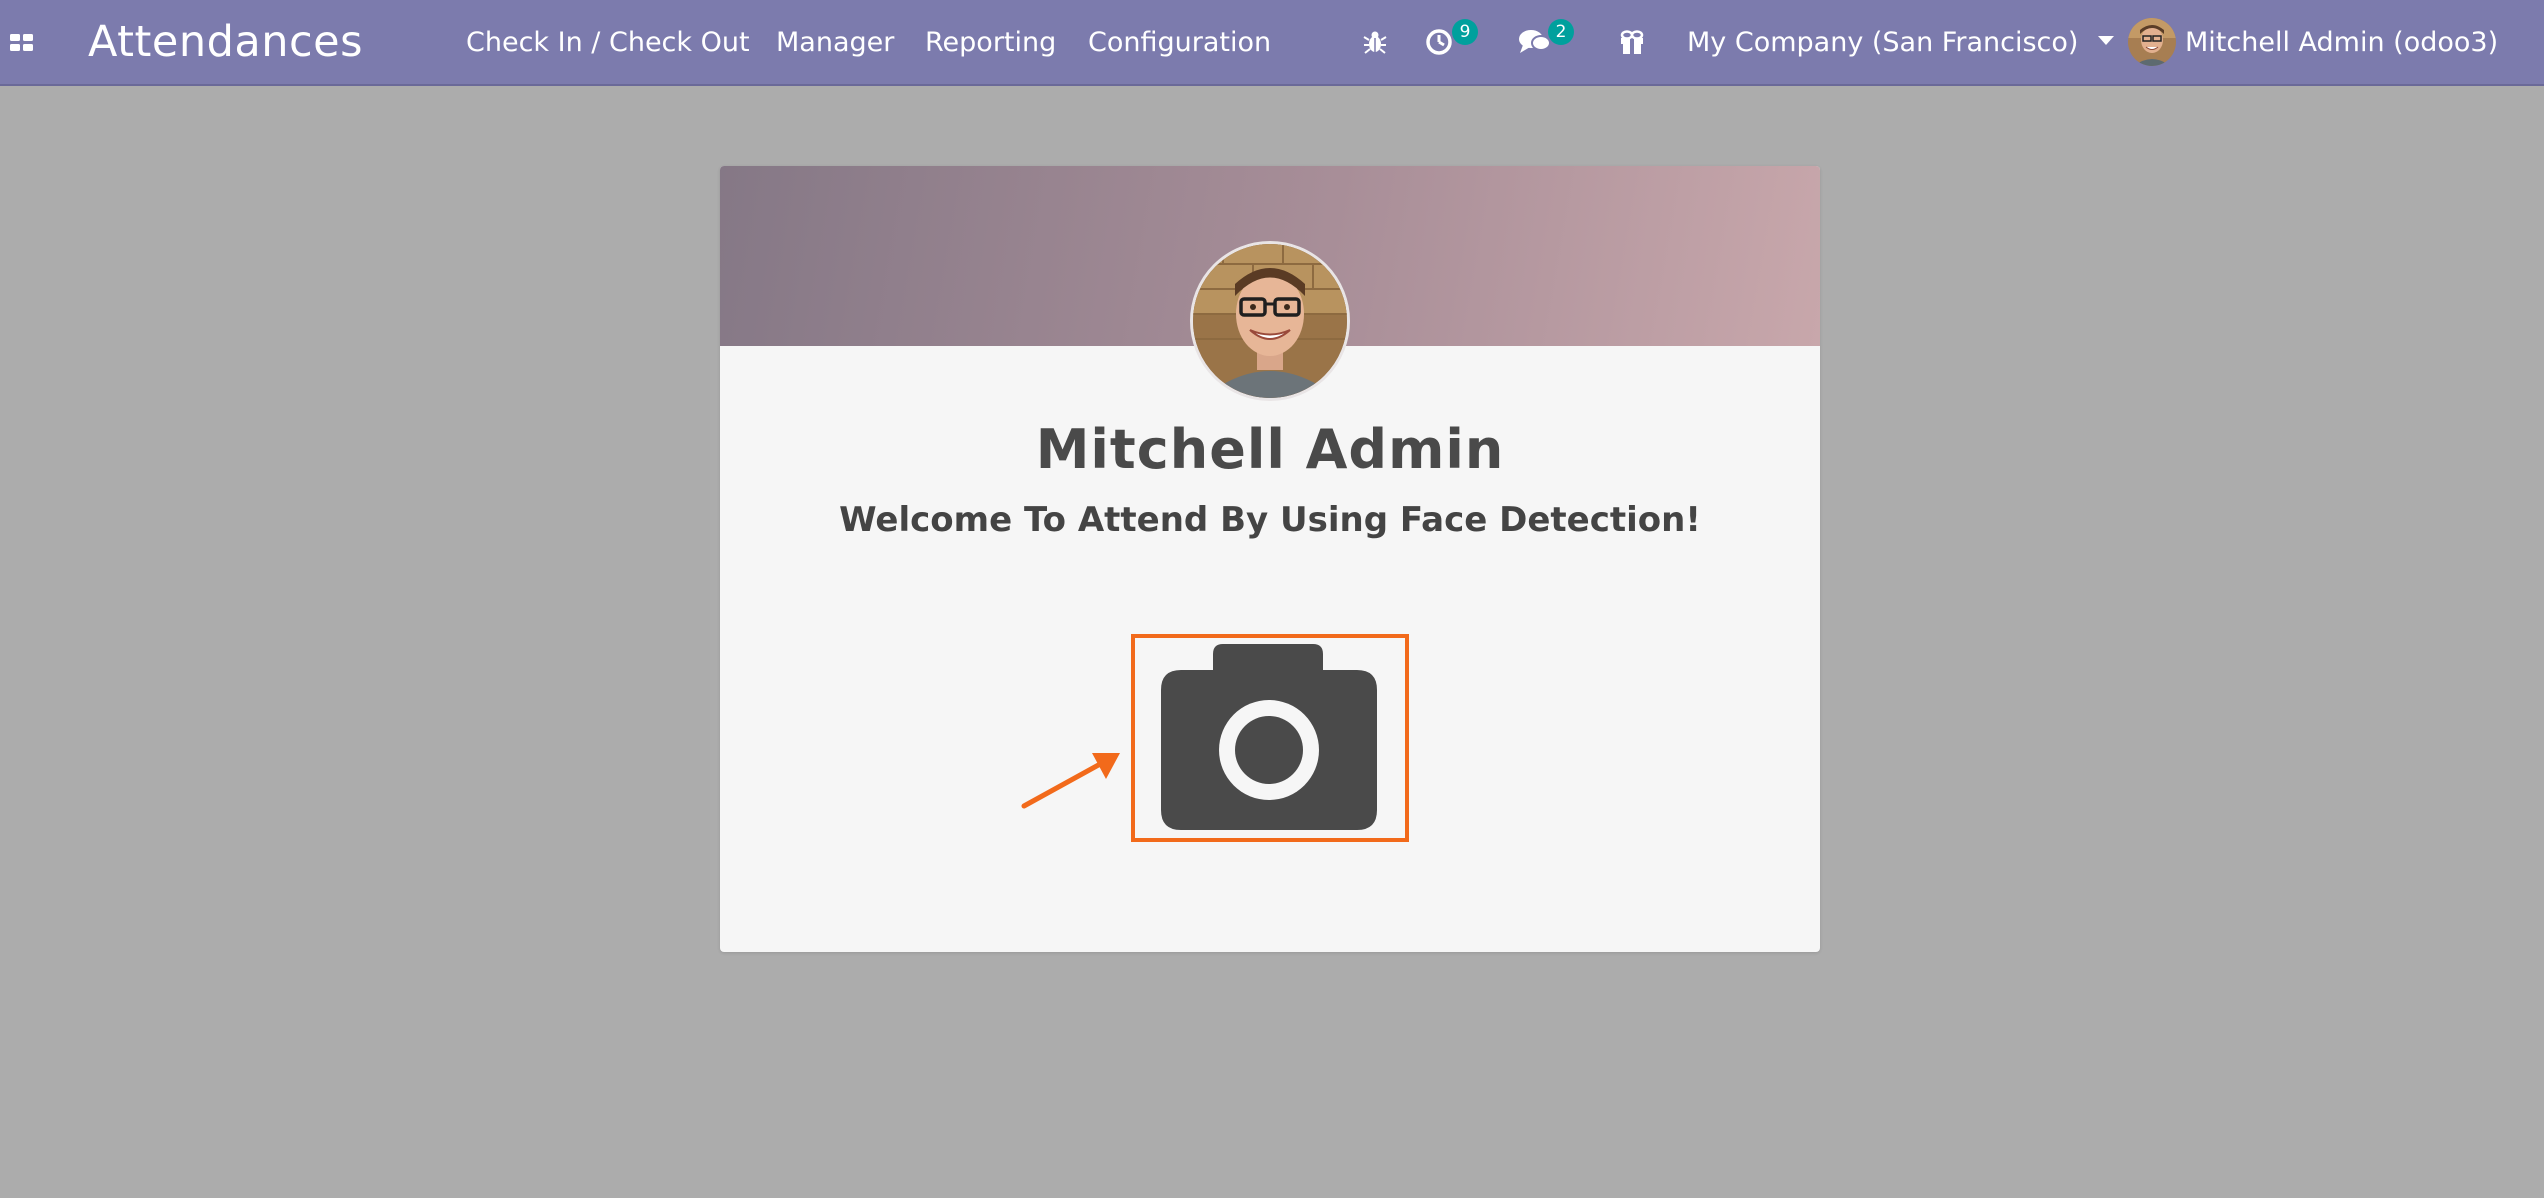  I want to click on grid-icon, so click(21, 42).